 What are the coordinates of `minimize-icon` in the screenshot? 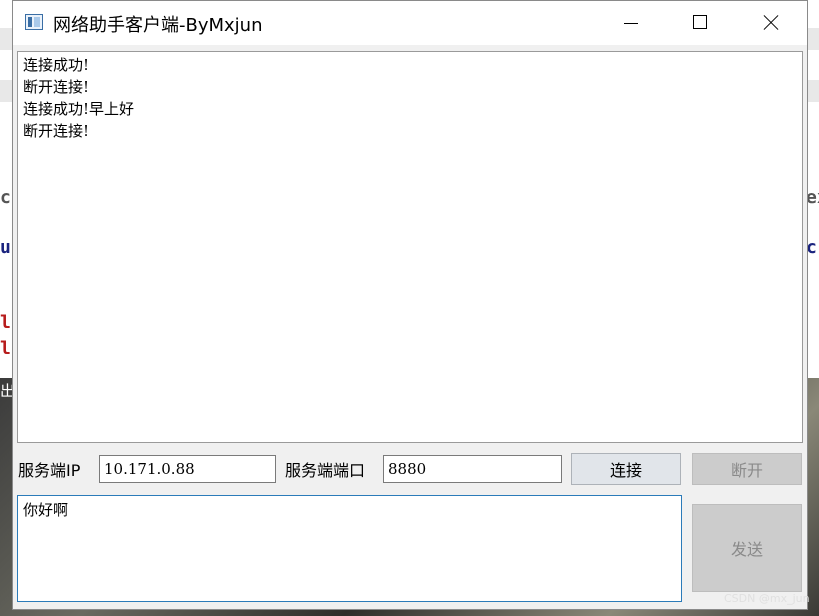 It's located at (631, 23).